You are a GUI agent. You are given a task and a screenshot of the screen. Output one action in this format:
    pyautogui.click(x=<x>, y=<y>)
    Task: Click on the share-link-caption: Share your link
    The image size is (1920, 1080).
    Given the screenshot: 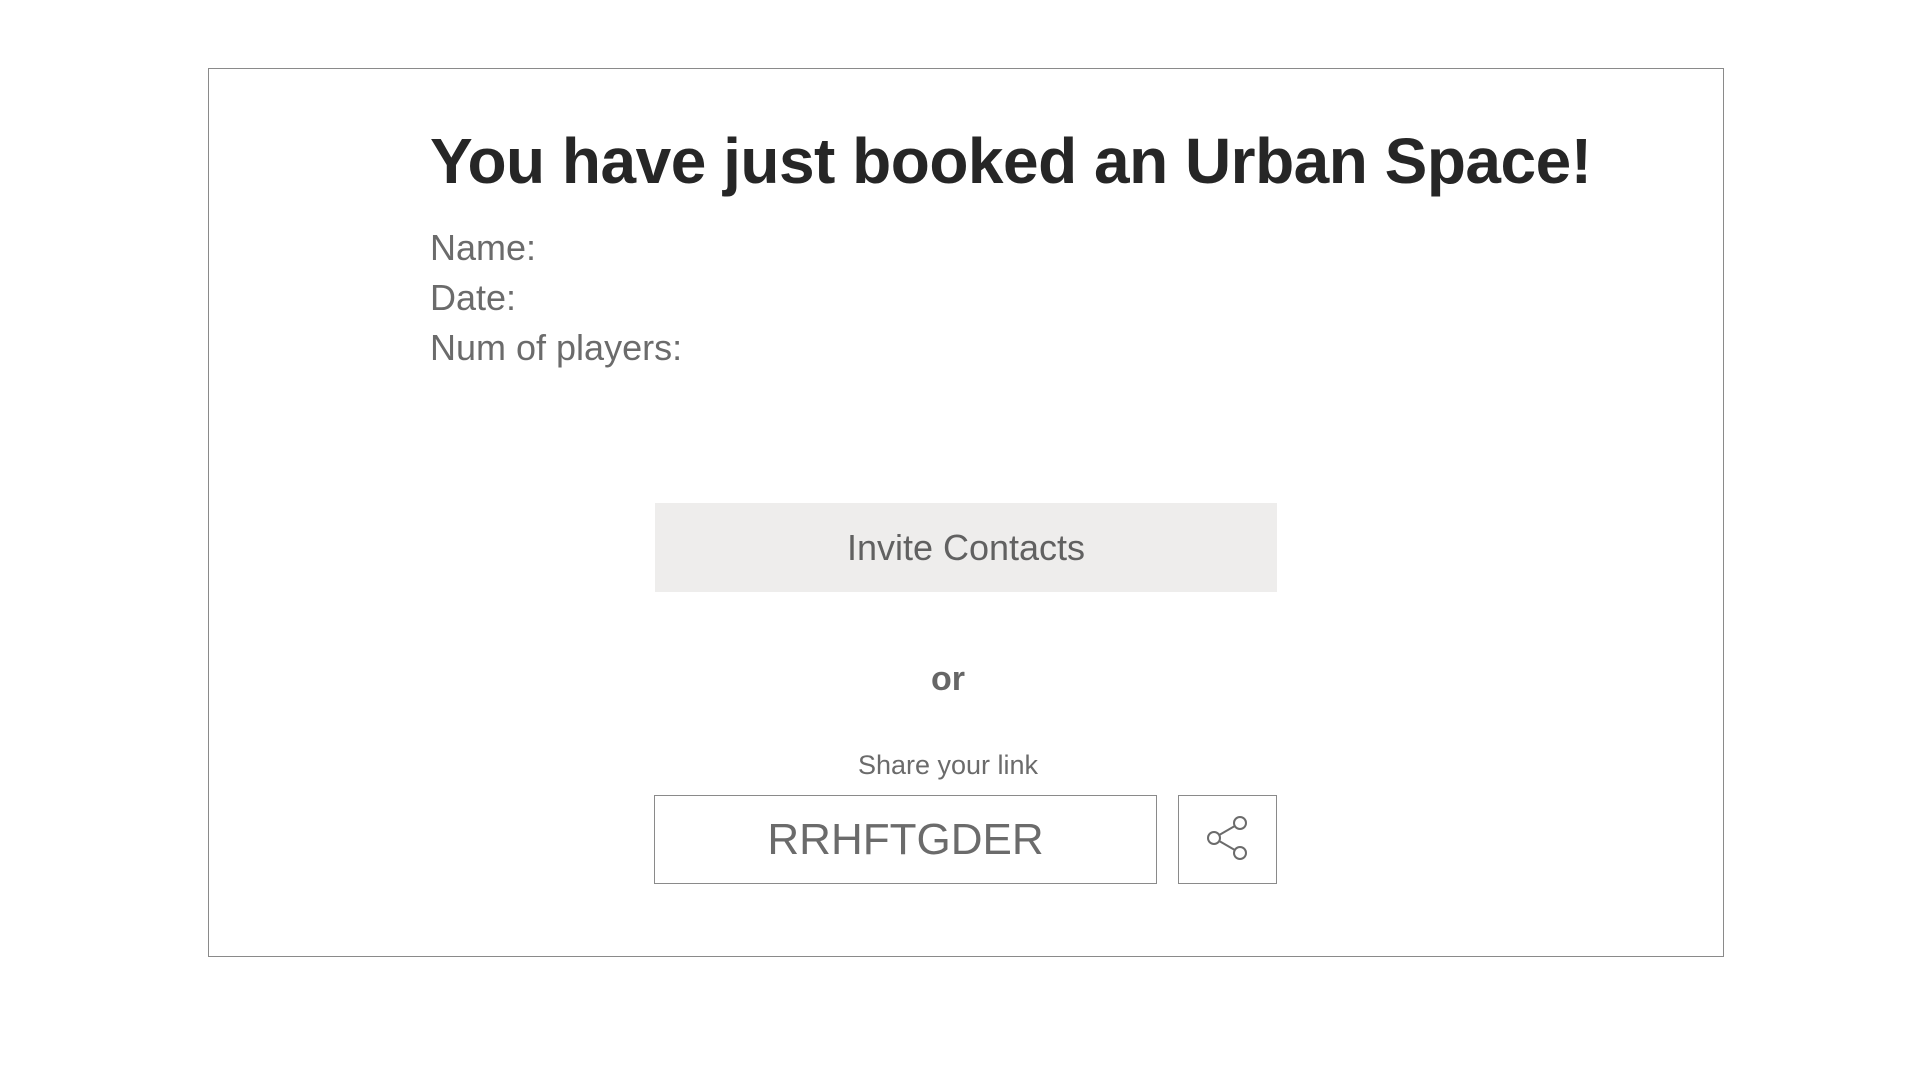 What is the action you would take?
    pyautogui.click(x=948, y=765)
    